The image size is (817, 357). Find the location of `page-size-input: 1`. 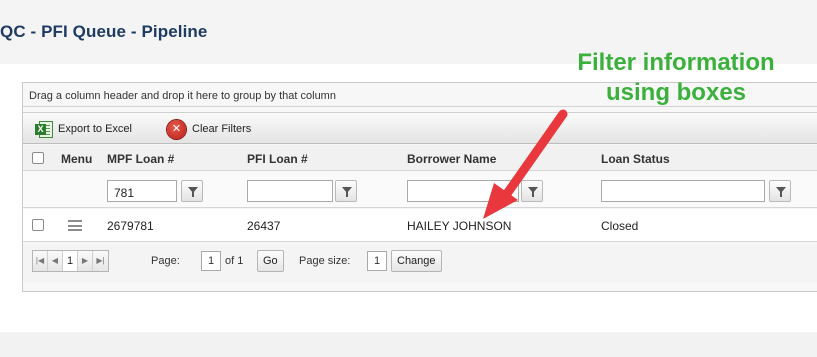

page-size-input: 1 is located at coordinates (377, 261).